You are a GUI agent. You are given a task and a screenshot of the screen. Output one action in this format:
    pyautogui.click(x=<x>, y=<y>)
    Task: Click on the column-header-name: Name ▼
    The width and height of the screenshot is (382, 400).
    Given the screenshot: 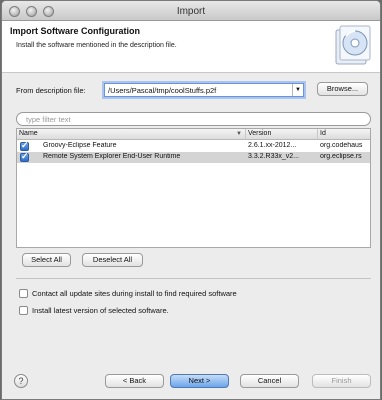 What is the action you would take?
    pyautogui.click(x=131, y=134)
    